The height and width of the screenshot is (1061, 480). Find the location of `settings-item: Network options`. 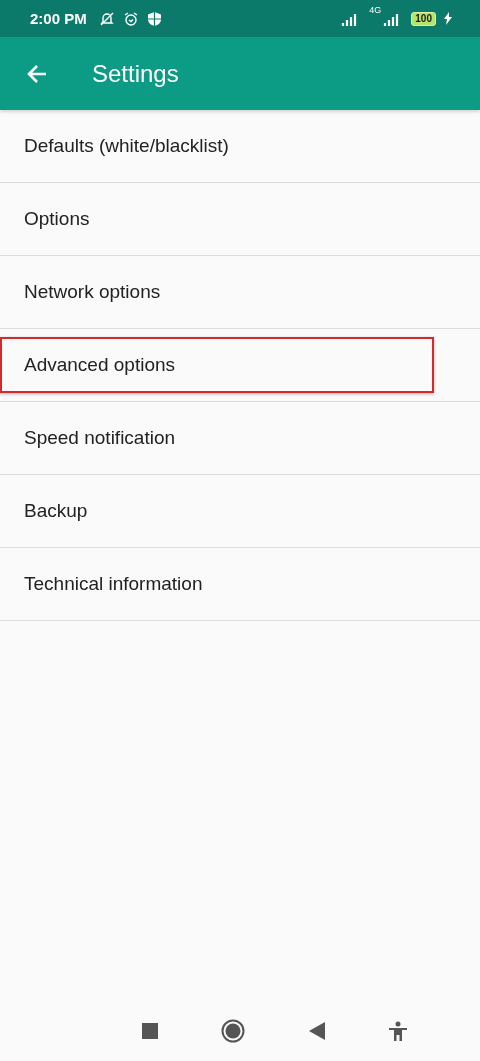

settings-item: Network options is located at coordinates (240, 292).